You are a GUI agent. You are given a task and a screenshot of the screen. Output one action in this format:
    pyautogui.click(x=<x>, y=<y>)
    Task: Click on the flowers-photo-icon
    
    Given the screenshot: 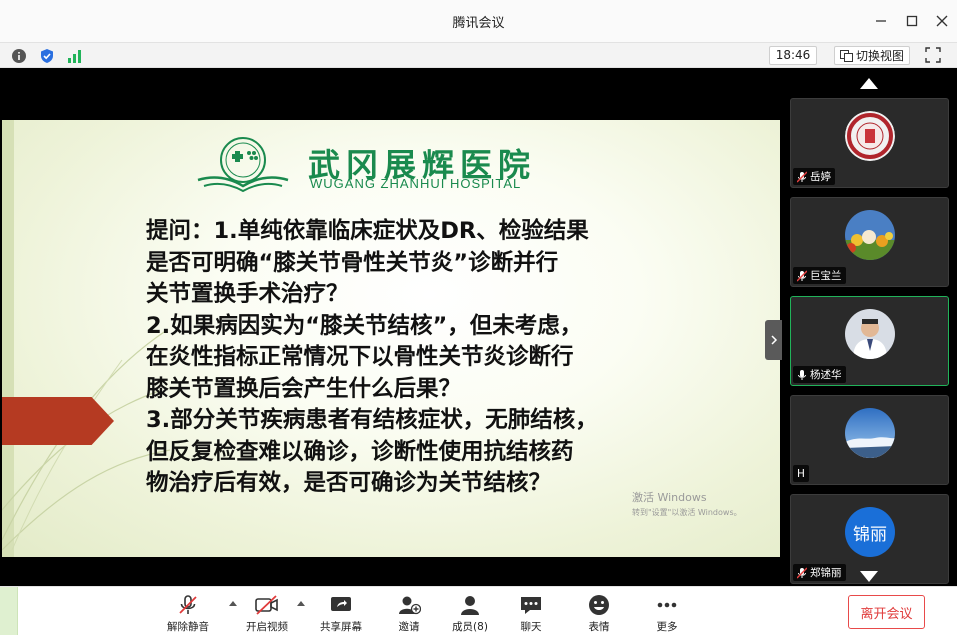 What is the action you would take?
    pyautogui.click(x=870, y=235)
    